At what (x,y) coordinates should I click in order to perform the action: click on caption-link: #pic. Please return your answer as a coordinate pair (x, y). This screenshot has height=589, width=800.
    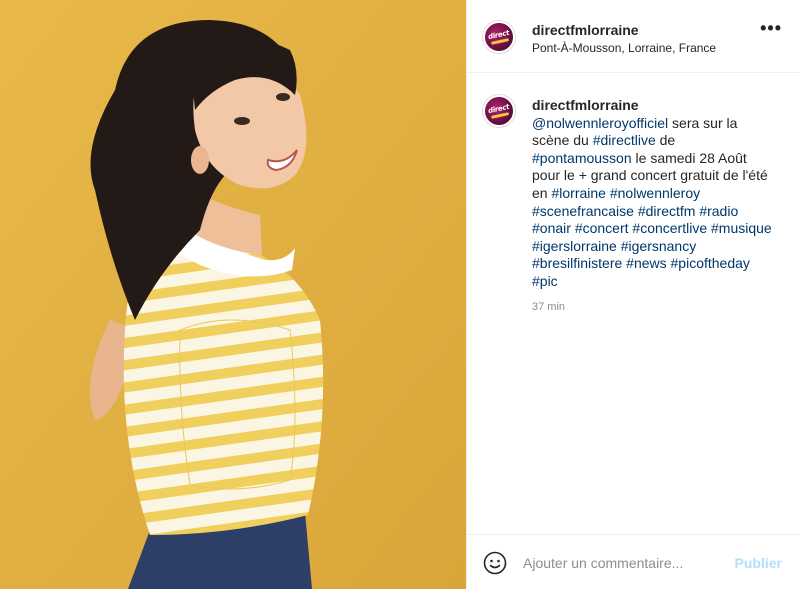
    Looking at the image, I should click on (545, 281).